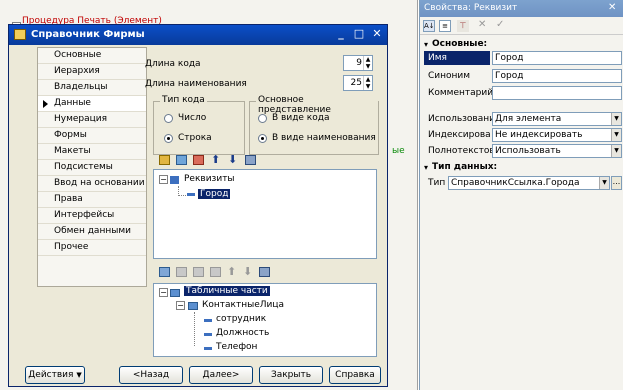 This screenshot has height=390, width=623. I want to click on add-field-icon, so click(181, 272).